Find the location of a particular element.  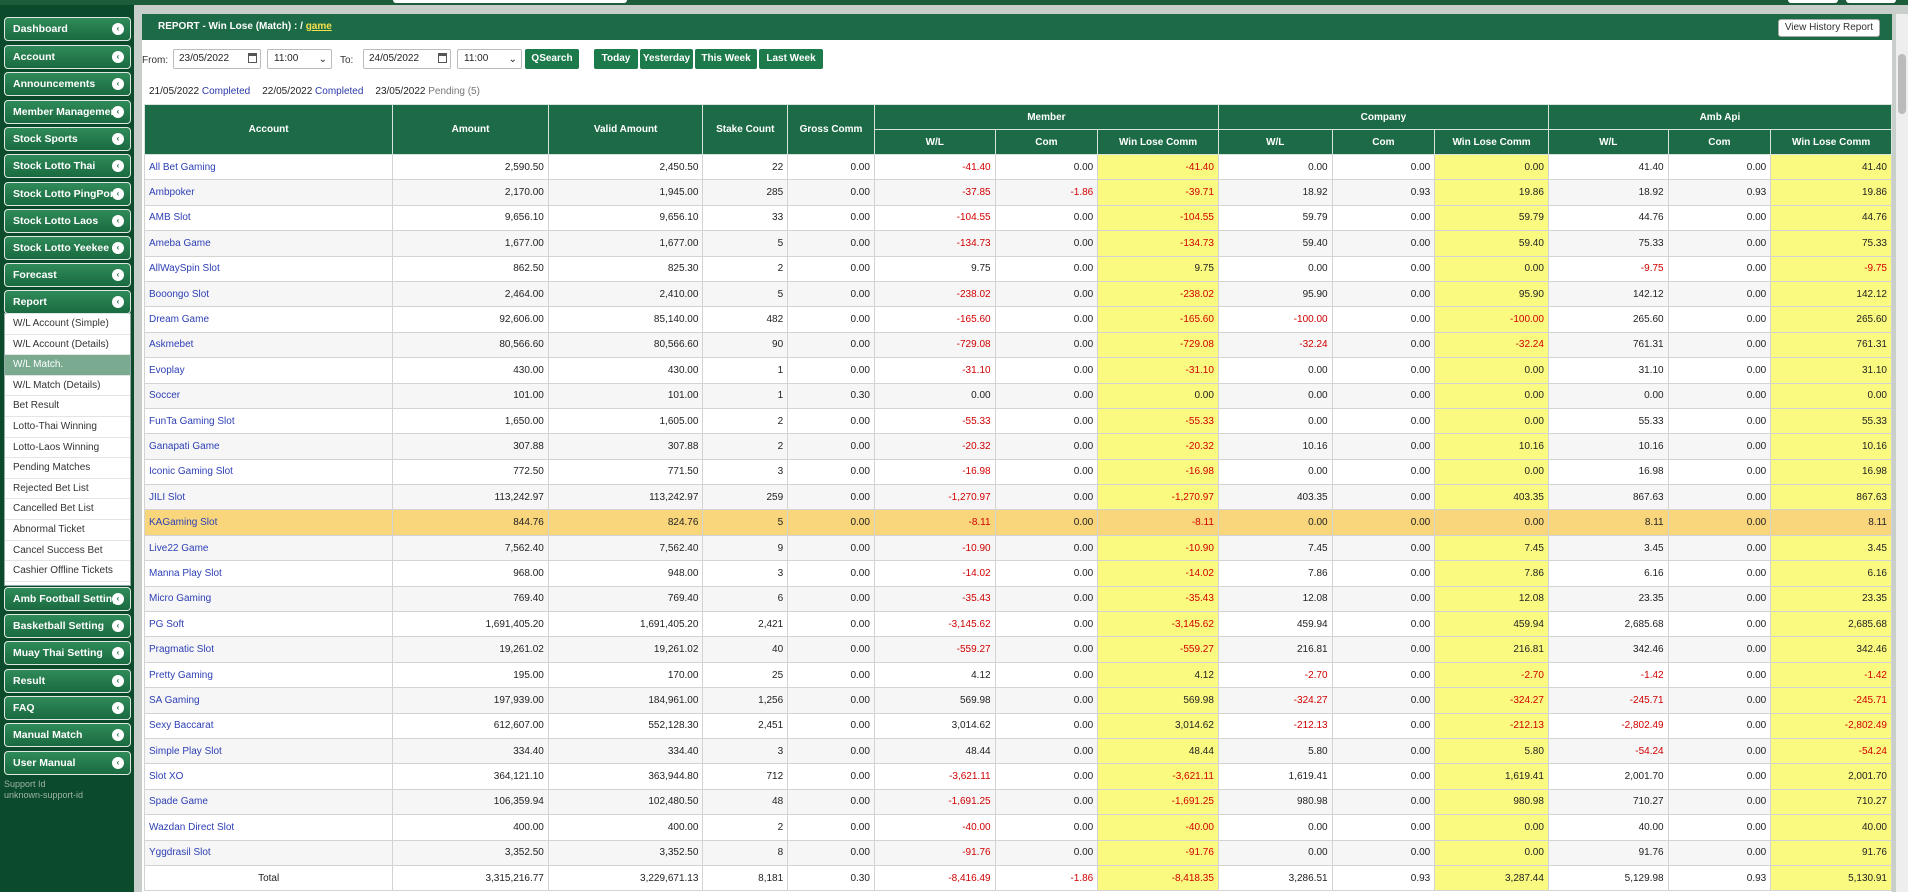

col-header-gross-comm: Gross Comm is located at coordinates (831, 129).